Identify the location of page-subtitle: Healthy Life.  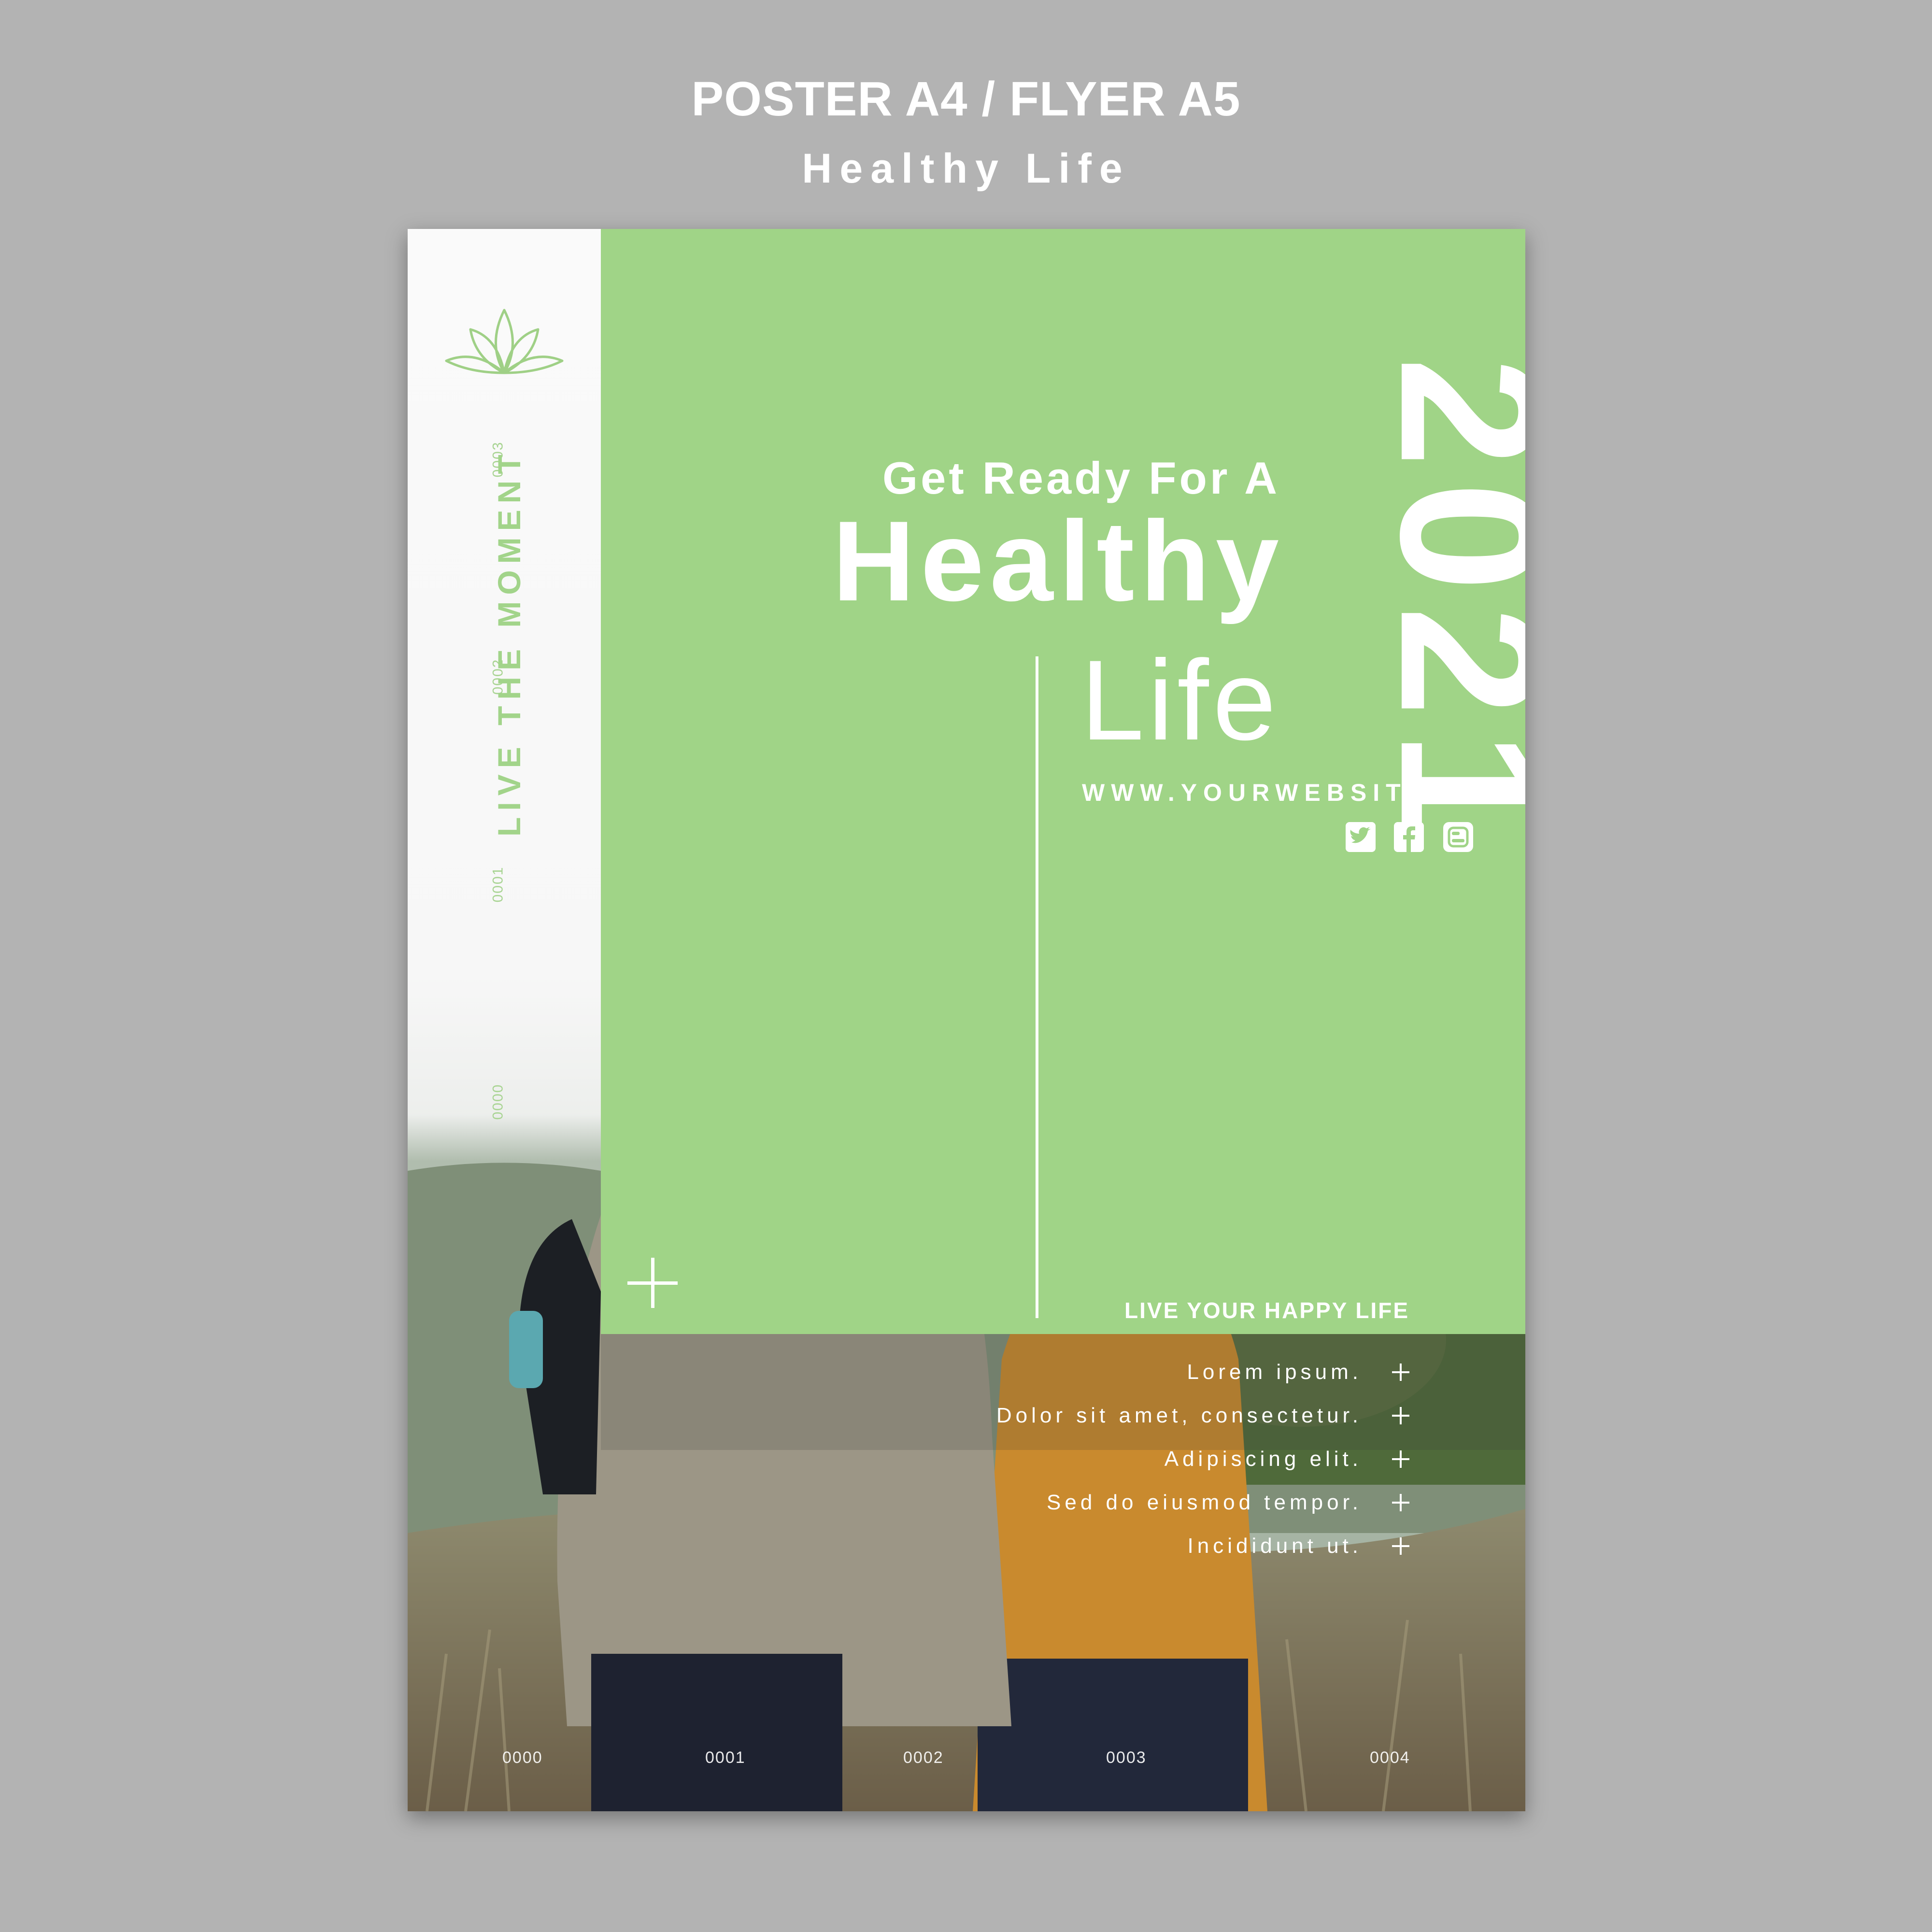
(966, 168).